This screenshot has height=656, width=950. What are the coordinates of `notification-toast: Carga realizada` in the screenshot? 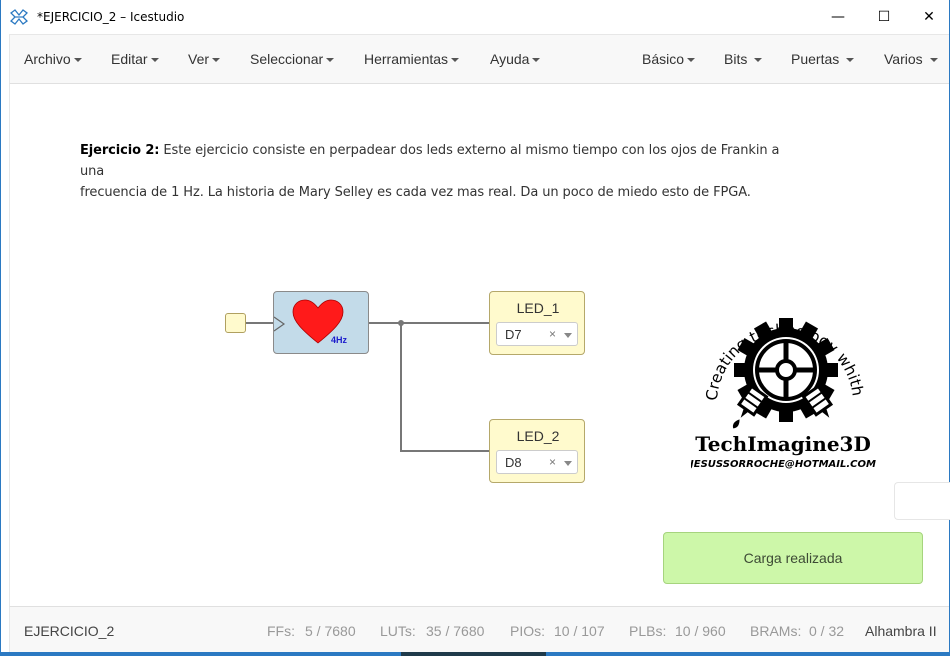 It's located at (793, 558).